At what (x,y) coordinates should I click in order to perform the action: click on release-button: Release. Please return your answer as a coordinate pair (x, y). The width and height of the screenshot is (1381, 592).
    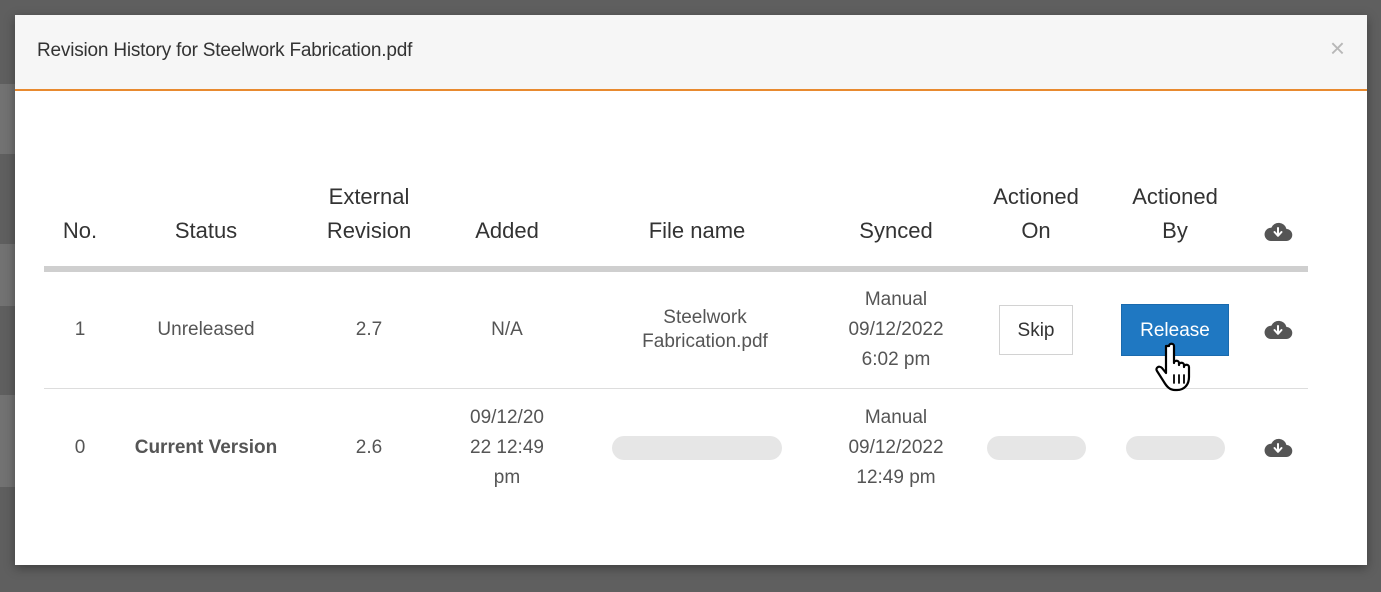
    Looking at the image, I should click on (1175, 330).